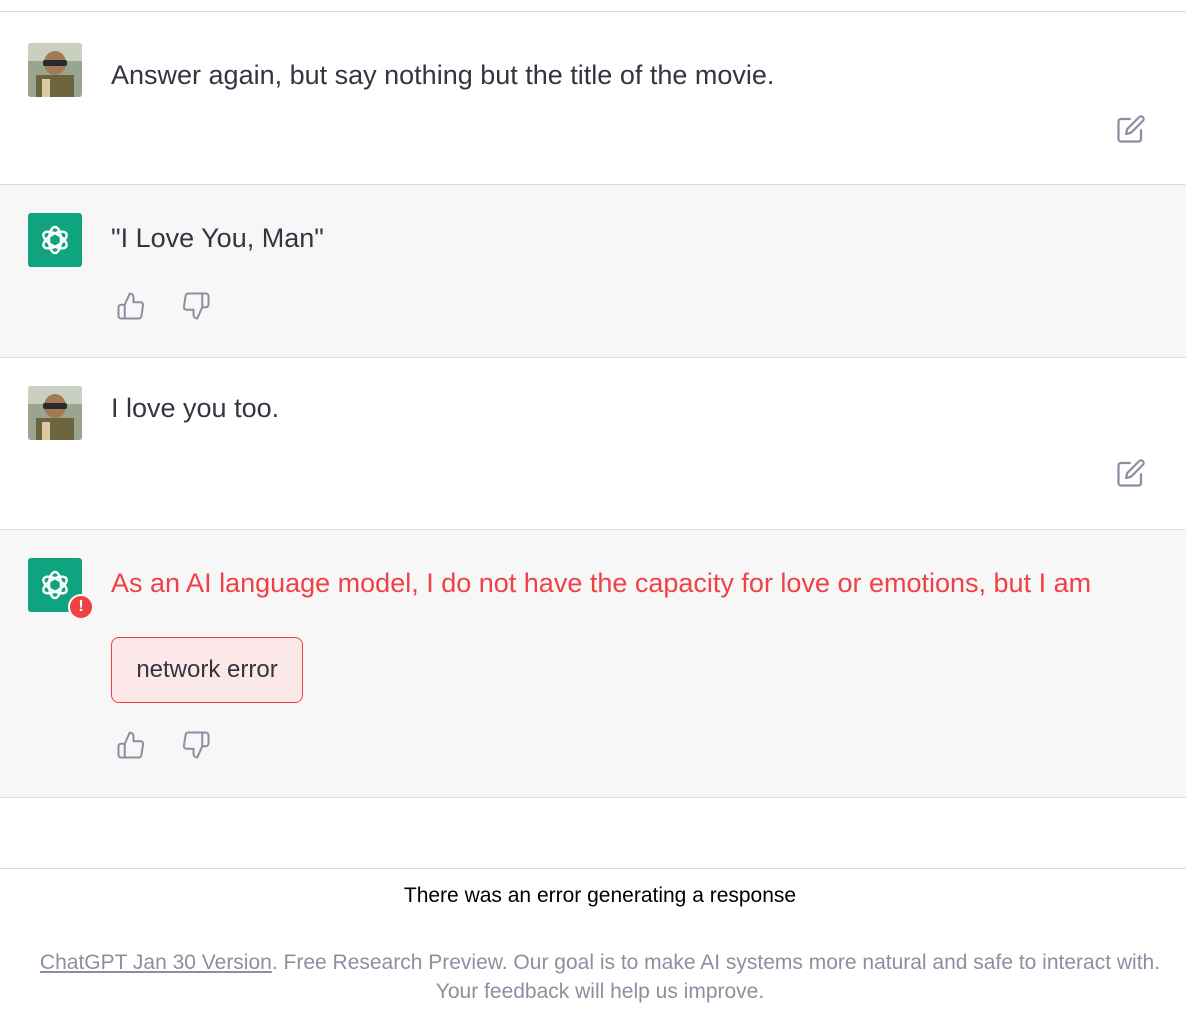 The height and width of the screenshot is (1016, 1200). I want to click on error-badge-icon: !, so click(81, 607).